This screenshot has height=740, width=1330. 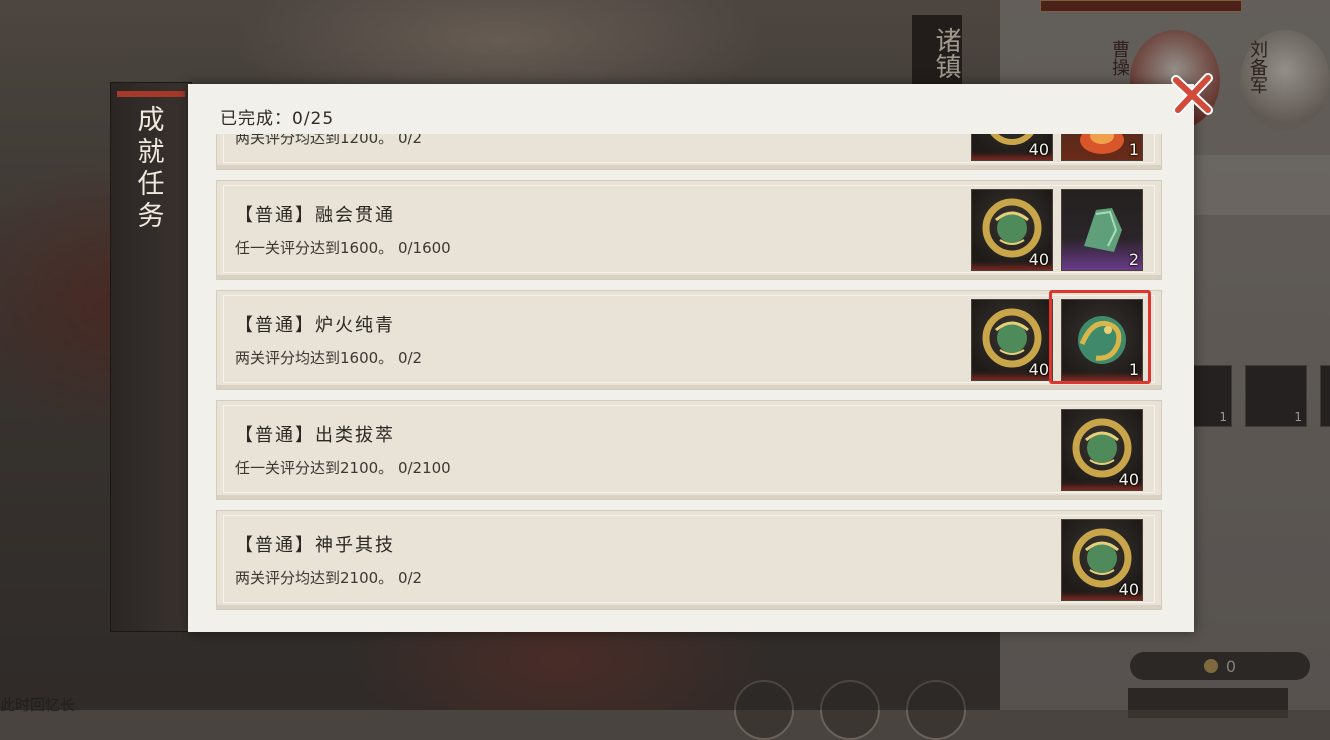 I want to click on task-description: 两关评分均达到1600。 0/2, so click(x=329, y=358).